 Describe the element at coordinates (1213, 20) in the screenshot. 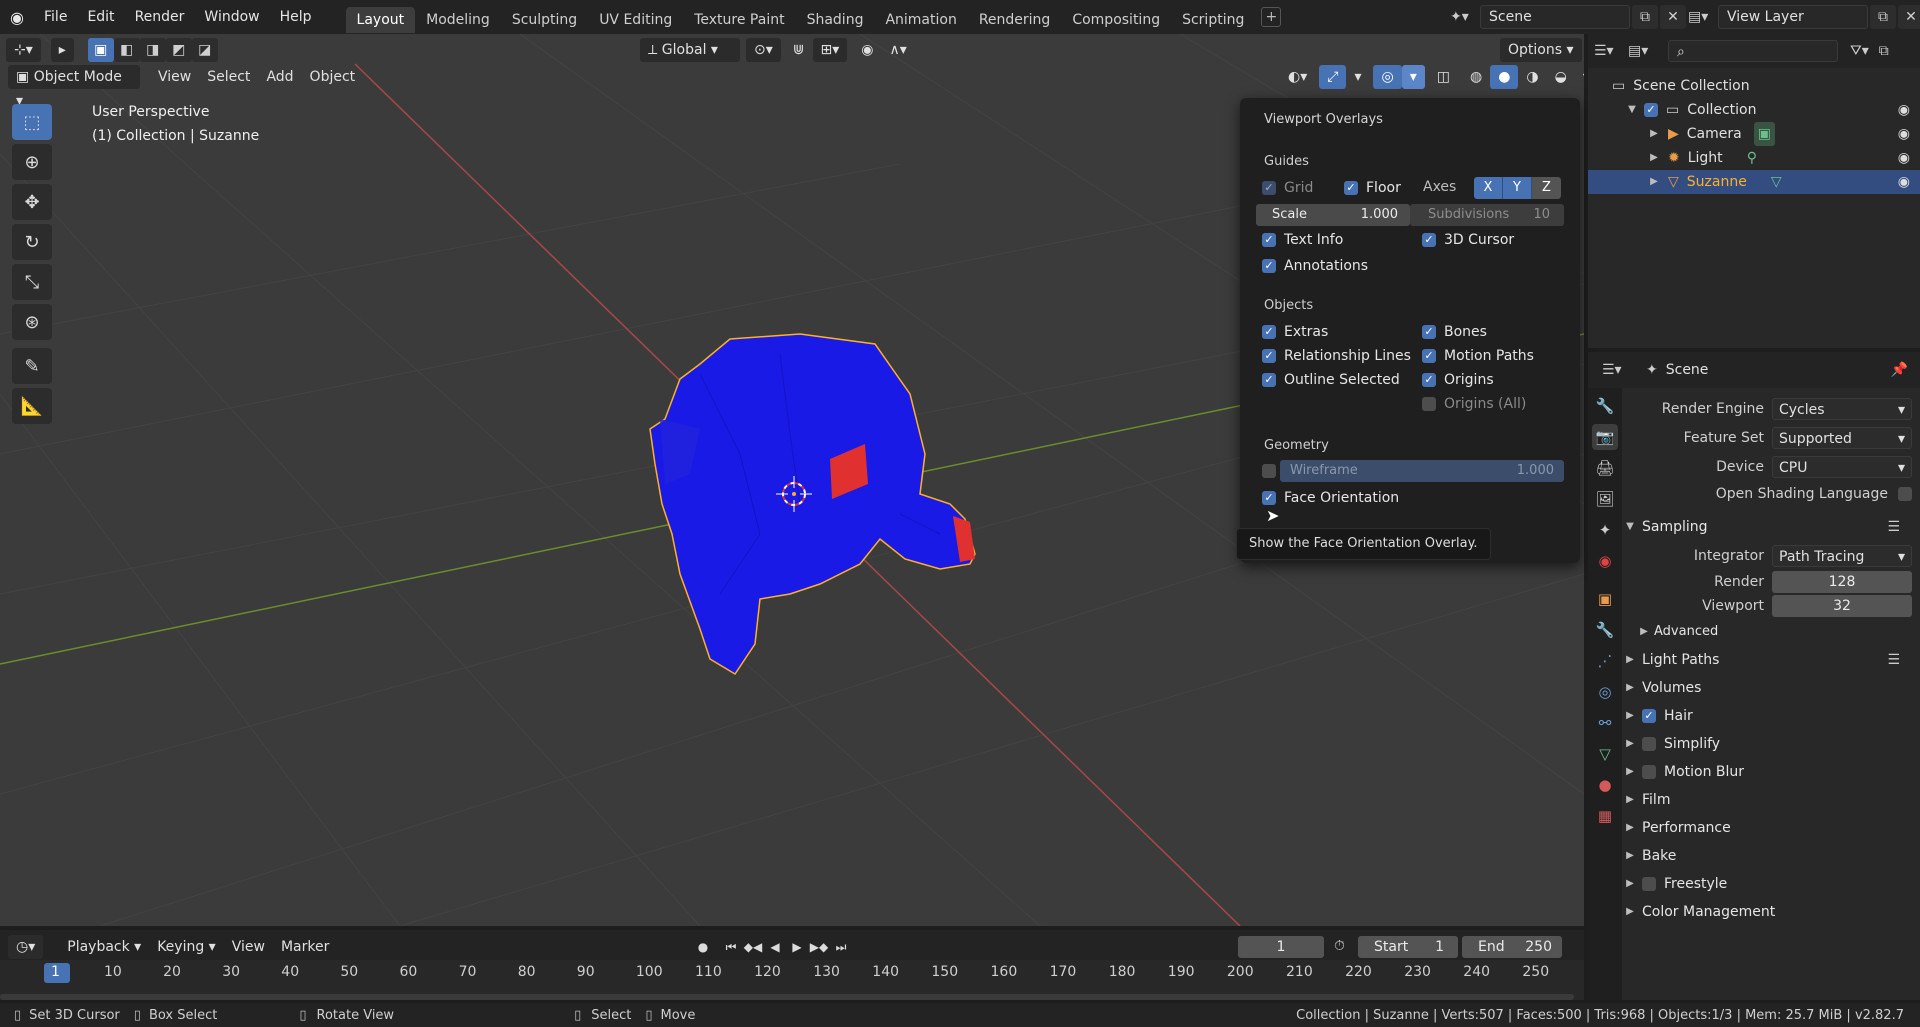

I see `tab-scripting: Scripting` at that location.